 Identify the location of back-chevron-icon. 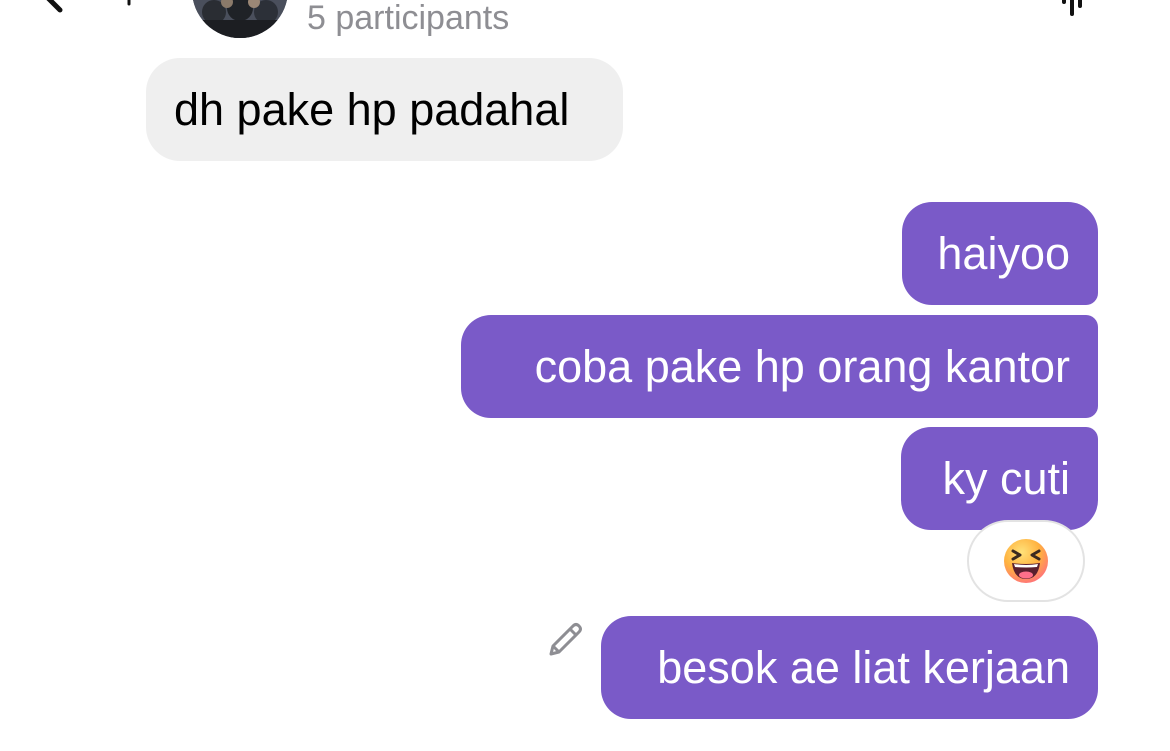
(53, 10).